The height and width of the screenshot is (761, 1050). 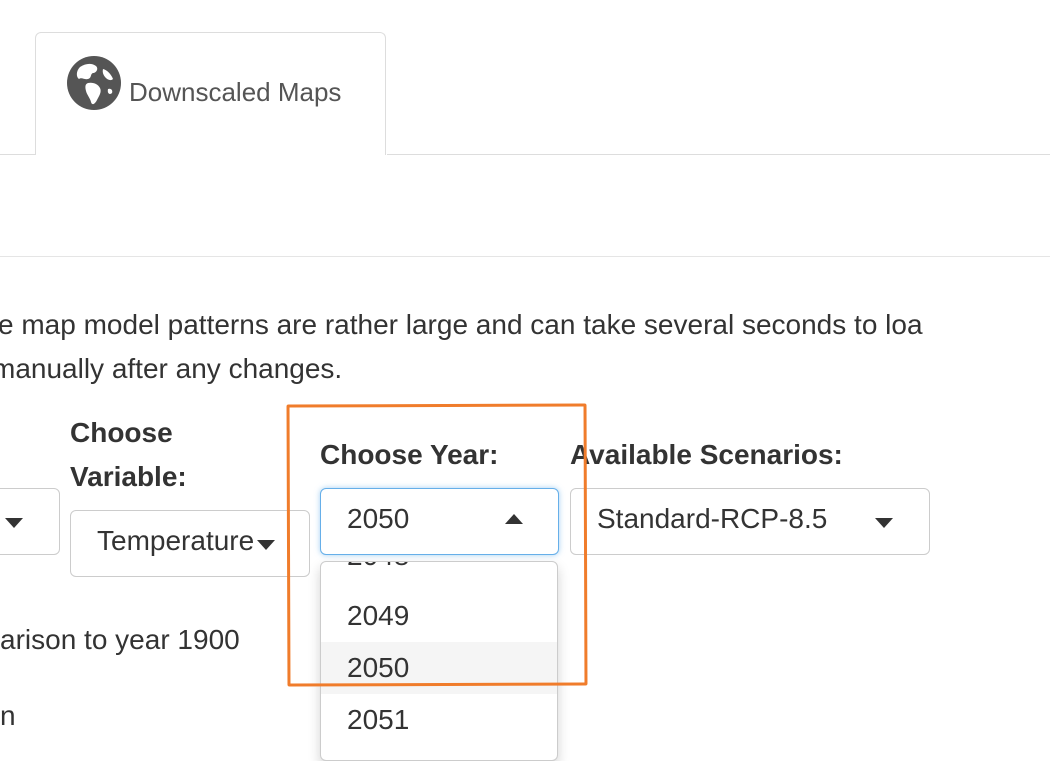 What do you see at coordinates (94, 83) in the screenshot?
I see `globe-icon` at bounding box center [94, 83].